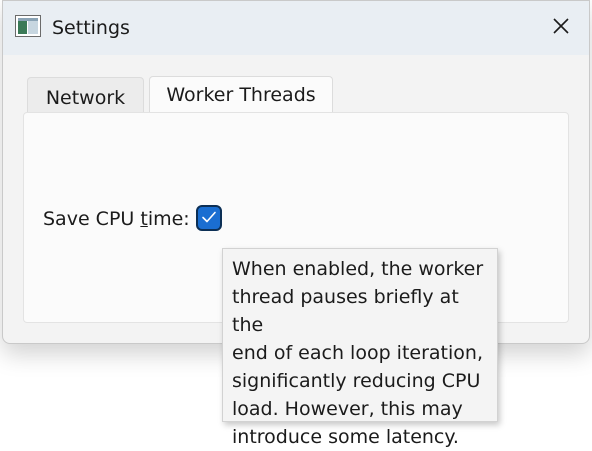  I want to click on tab-worker-threads: Worker Threads, so click(241, 94).